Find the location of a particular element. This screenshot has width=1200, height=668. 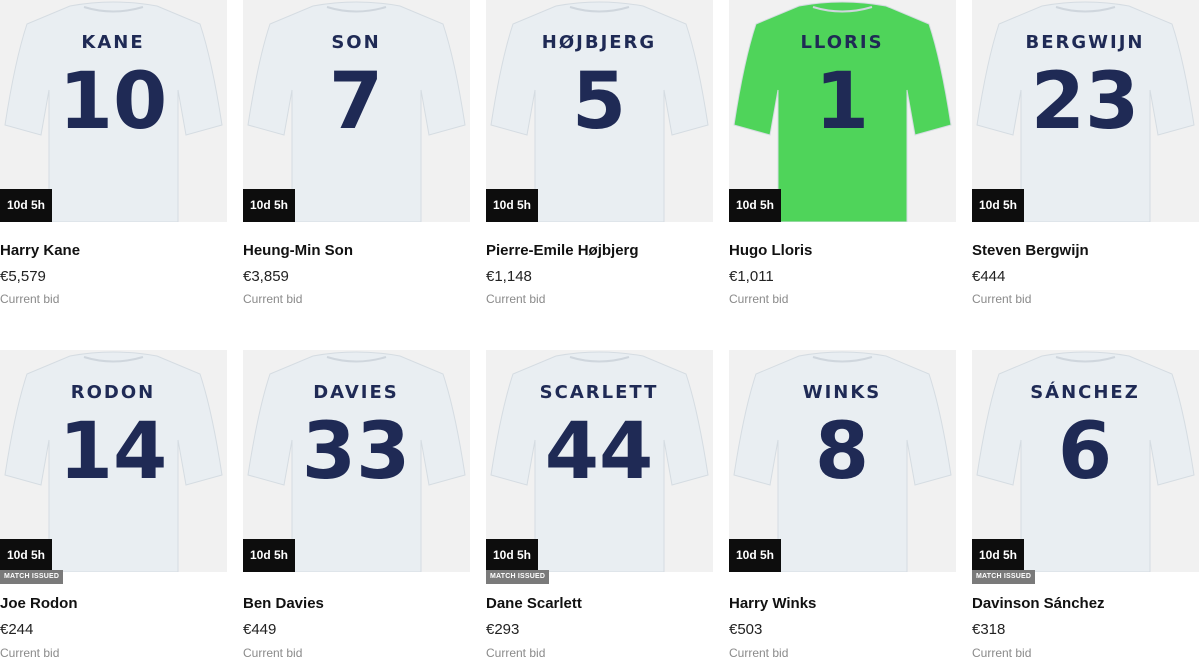

product-image: WINKS 8 10d 5h is located at coordinates (842, 461).